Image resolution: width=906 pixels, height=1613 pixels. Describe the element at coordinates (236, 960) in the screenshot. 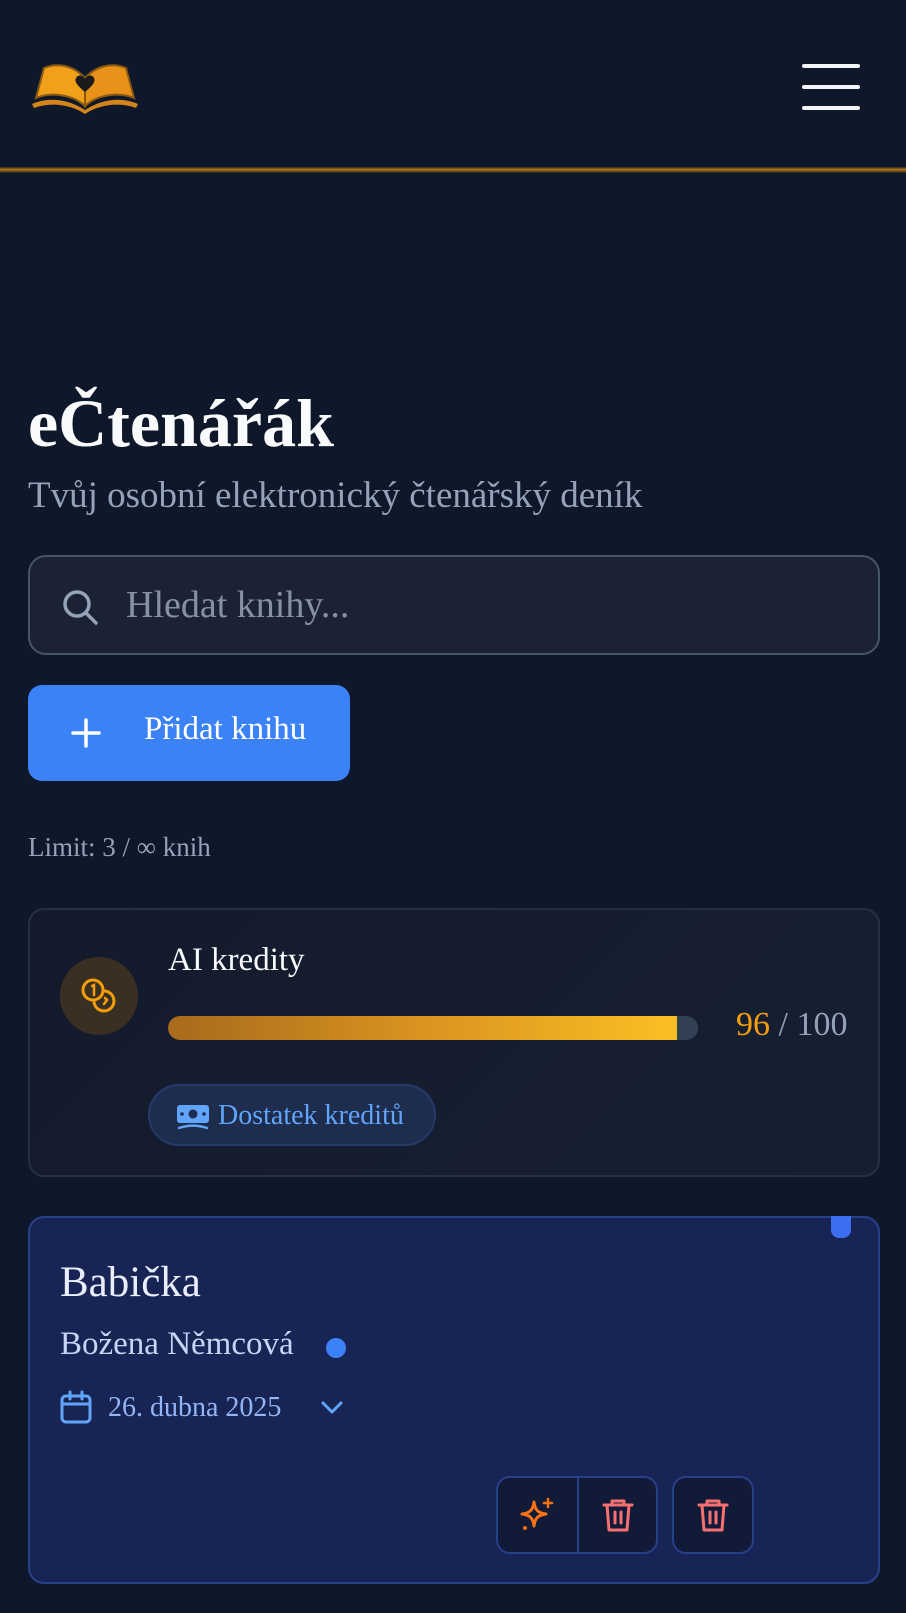

I see `credits-label: AI kredity` at that location.